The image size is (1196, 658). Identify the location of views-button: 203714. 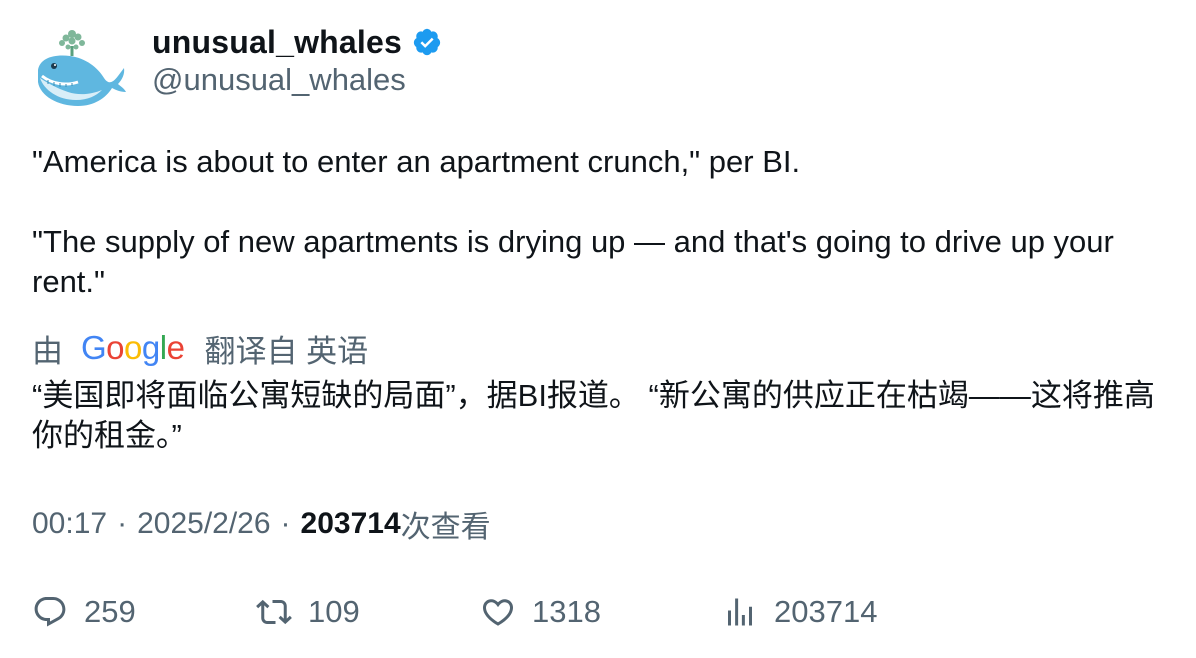
(799, 612).